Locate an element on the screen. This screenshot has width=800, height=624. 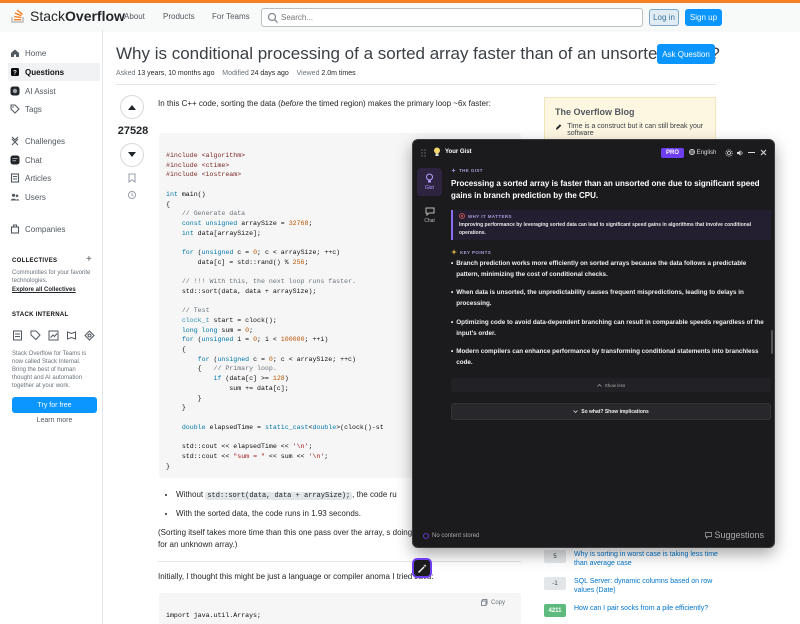
login-button: Log in is located at coordinates (664, 17).